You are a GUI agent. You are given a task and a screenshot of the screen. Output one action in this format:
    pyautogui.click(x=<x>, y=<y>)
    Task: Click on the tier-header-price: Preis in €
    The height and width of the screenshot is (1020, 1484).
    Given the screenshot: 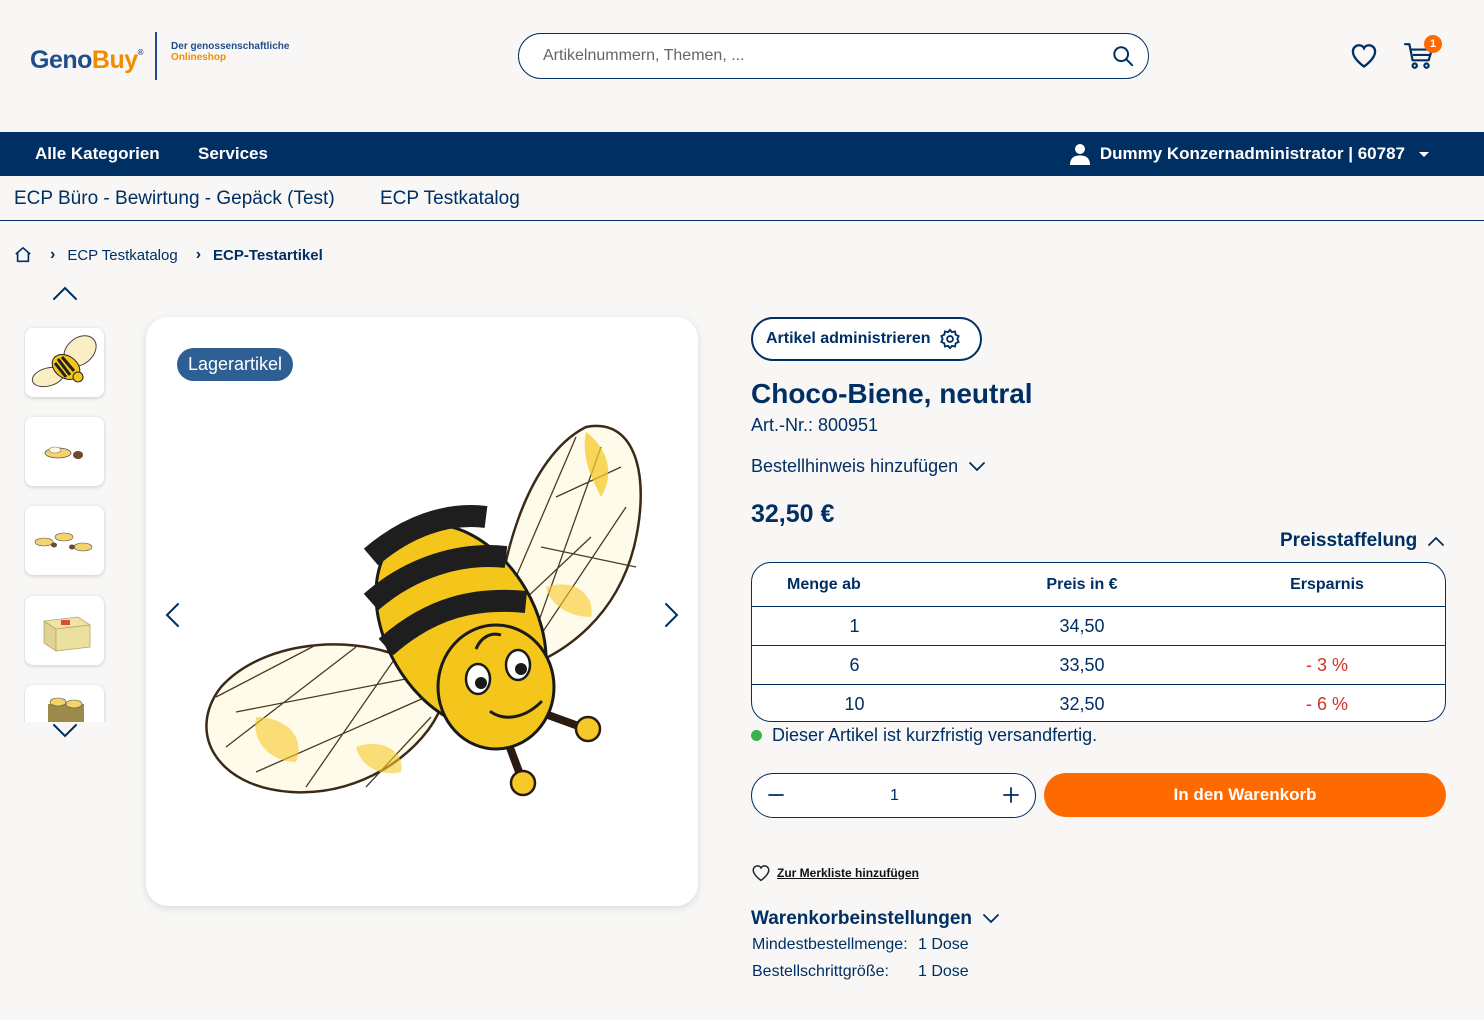 What is the action you would take?
    pyautogui.click(x=1082, y=584)
    